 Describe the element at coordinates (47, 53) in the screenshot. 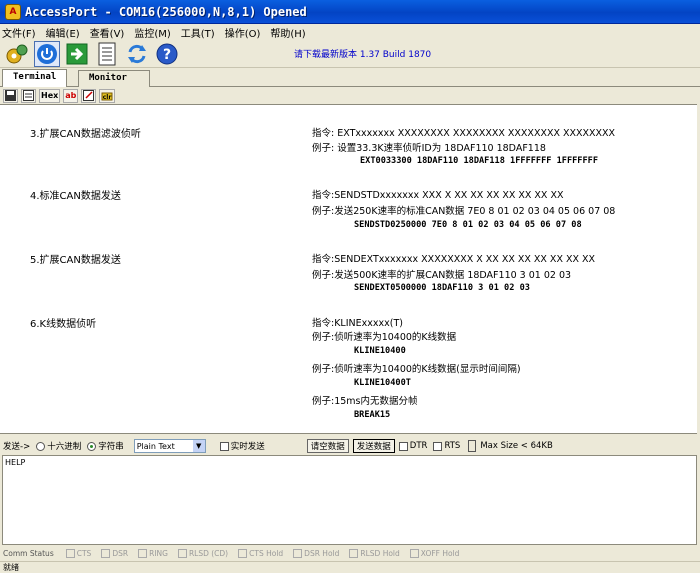

I see `power-icon` at that location.